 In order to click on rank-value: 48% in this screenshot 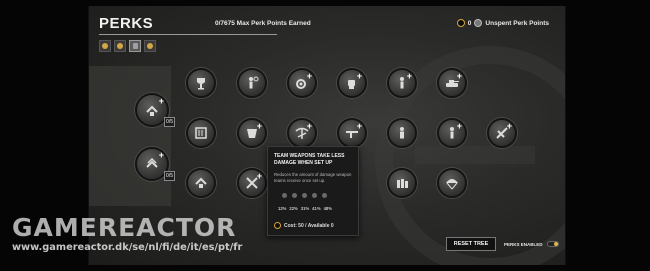, I will do `click(327, 208)`.